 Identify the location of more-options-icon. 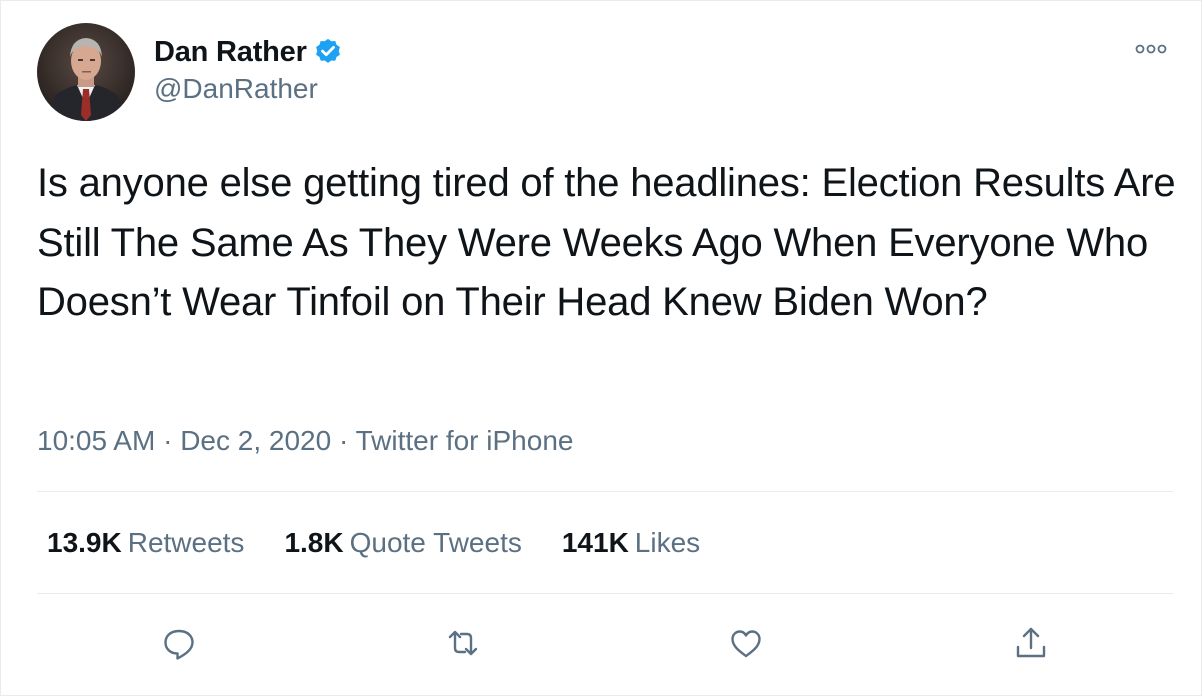
(1151, 49).